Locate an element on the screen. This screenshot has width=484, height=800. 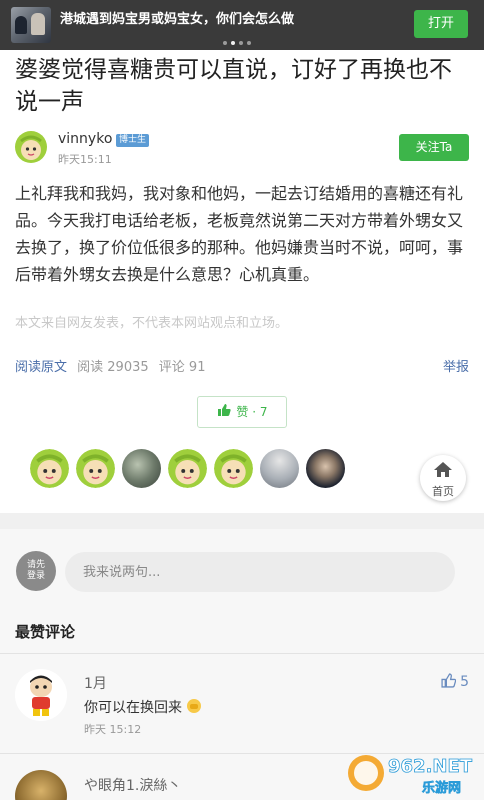
banner-headline: 港城遇到妈宝男或妈宝女，你们会怎么做 is located at coordinates (177, 17).